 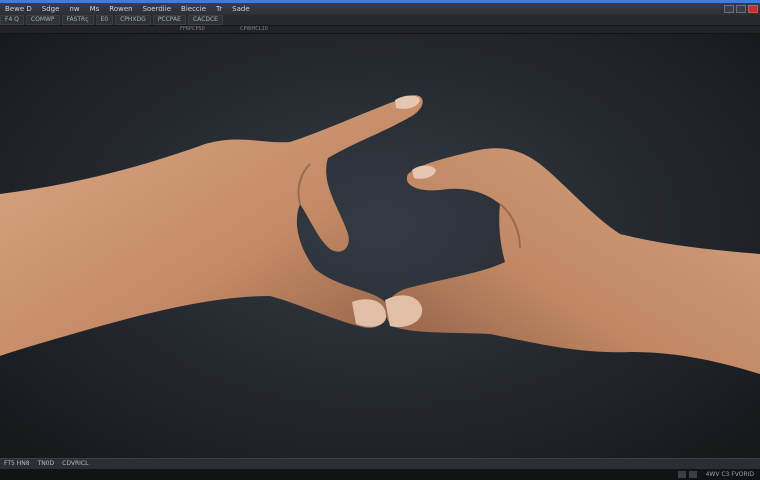 I want to click on minimize-button, so click(x=729, y=9).